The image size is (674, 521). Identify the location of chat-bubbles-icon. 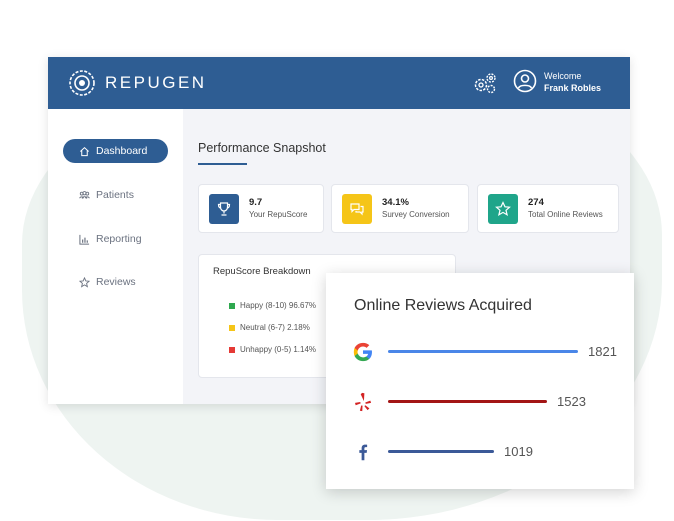
(357, 209).